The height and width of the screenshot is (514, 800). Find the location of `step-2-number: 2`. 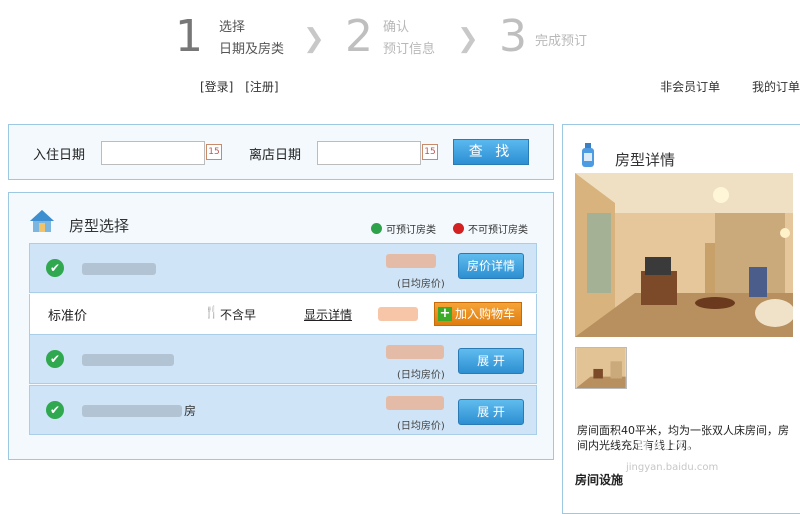

step-2-number: 2 is located at coordinates (359, 36).